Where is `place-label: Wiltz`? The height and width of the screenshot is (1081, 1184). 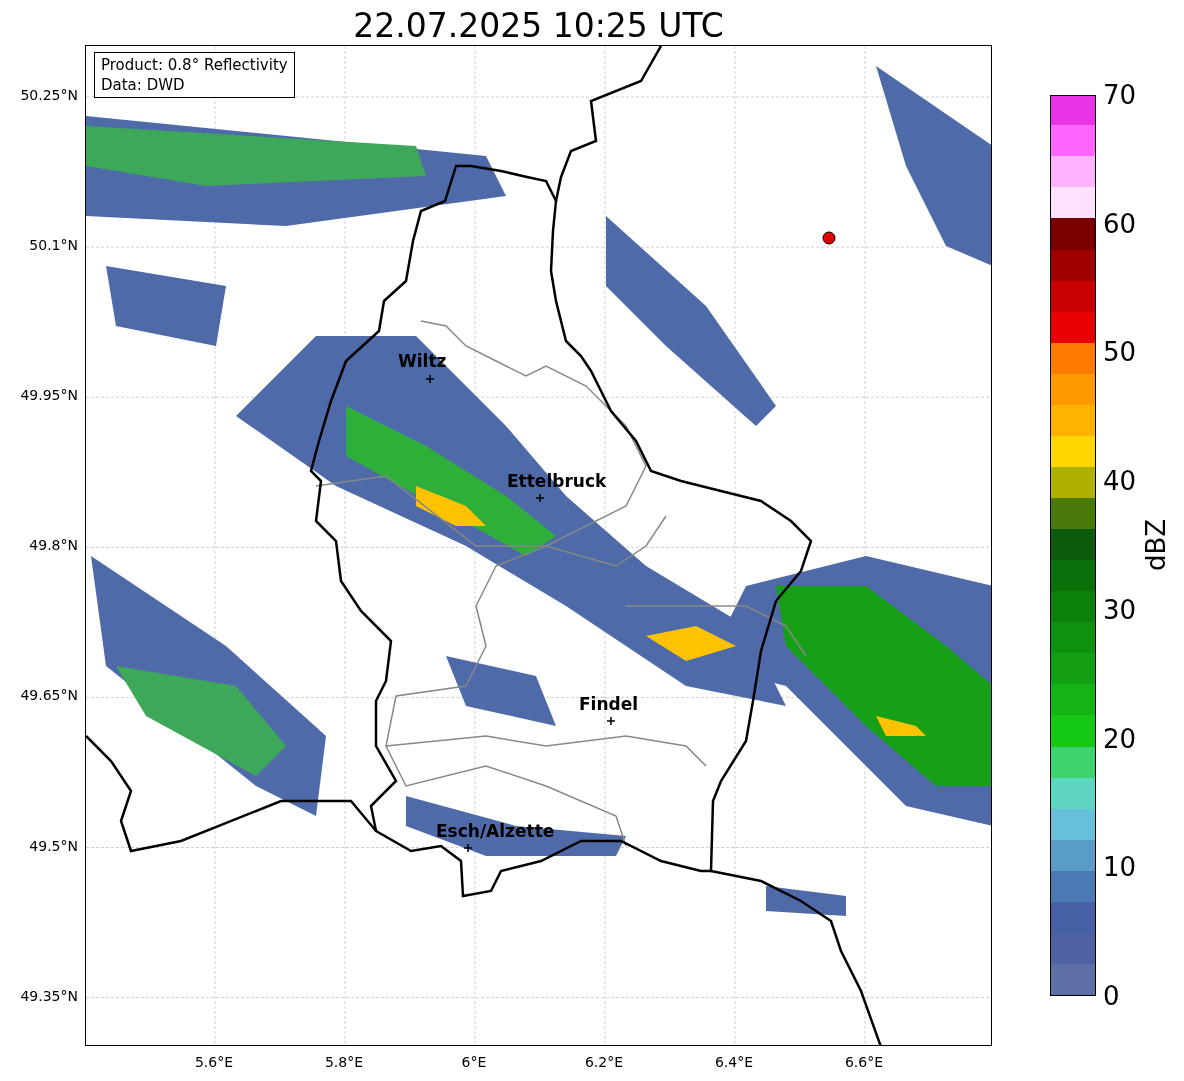
place-label: Wiltz is located at coordinates (422, 361).